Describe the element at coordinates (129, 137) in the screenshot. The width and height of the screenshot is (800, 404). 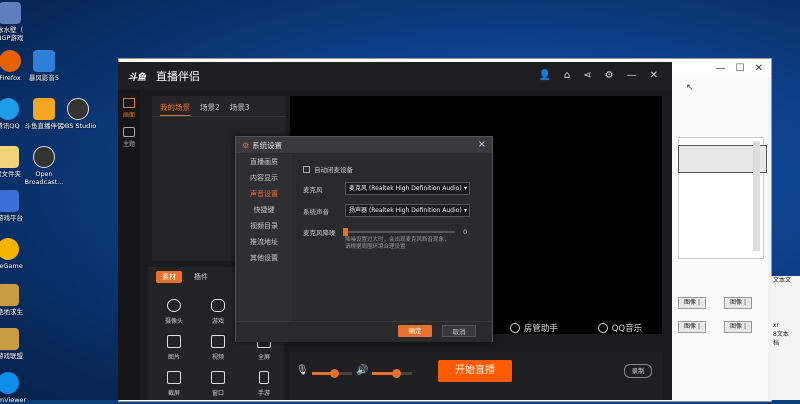
I see `nav-item-theme: 主题` at that location.